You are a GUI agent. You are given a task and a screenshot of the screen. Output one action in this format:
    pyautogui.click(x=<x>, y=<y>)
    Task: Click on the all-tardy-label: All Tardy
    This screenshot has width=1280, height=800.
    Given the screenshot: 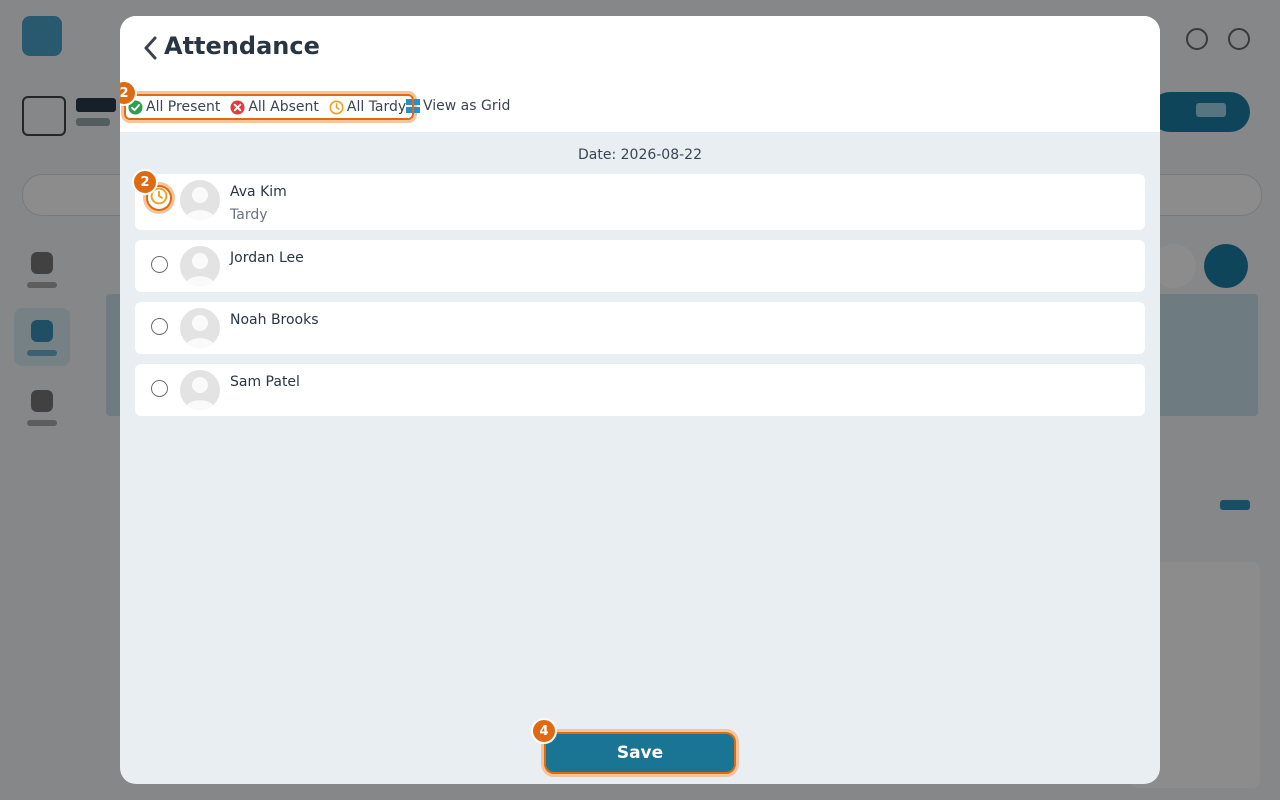 What is the action you would take?
    pyautogui.click(x=376, y=107)
    